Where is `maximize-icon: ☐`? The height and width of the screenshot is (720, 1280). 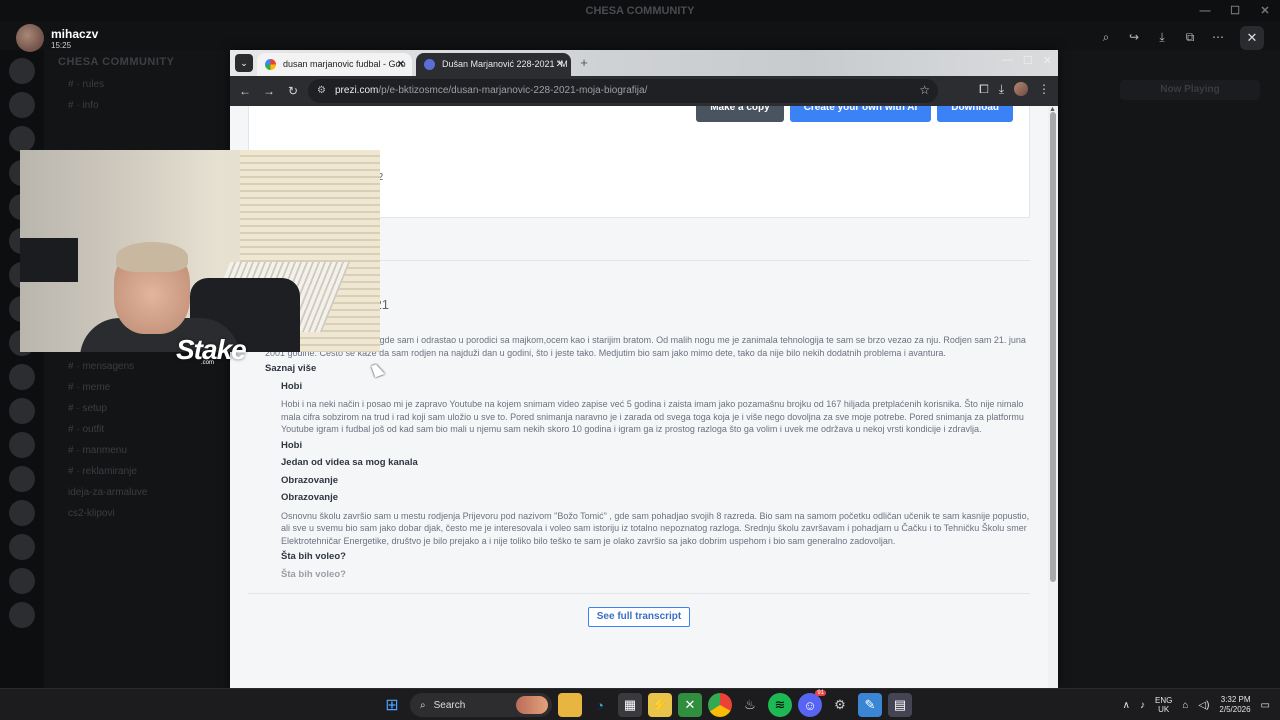
maximize-icon: ☐ is located at coordinates (1028, 60).